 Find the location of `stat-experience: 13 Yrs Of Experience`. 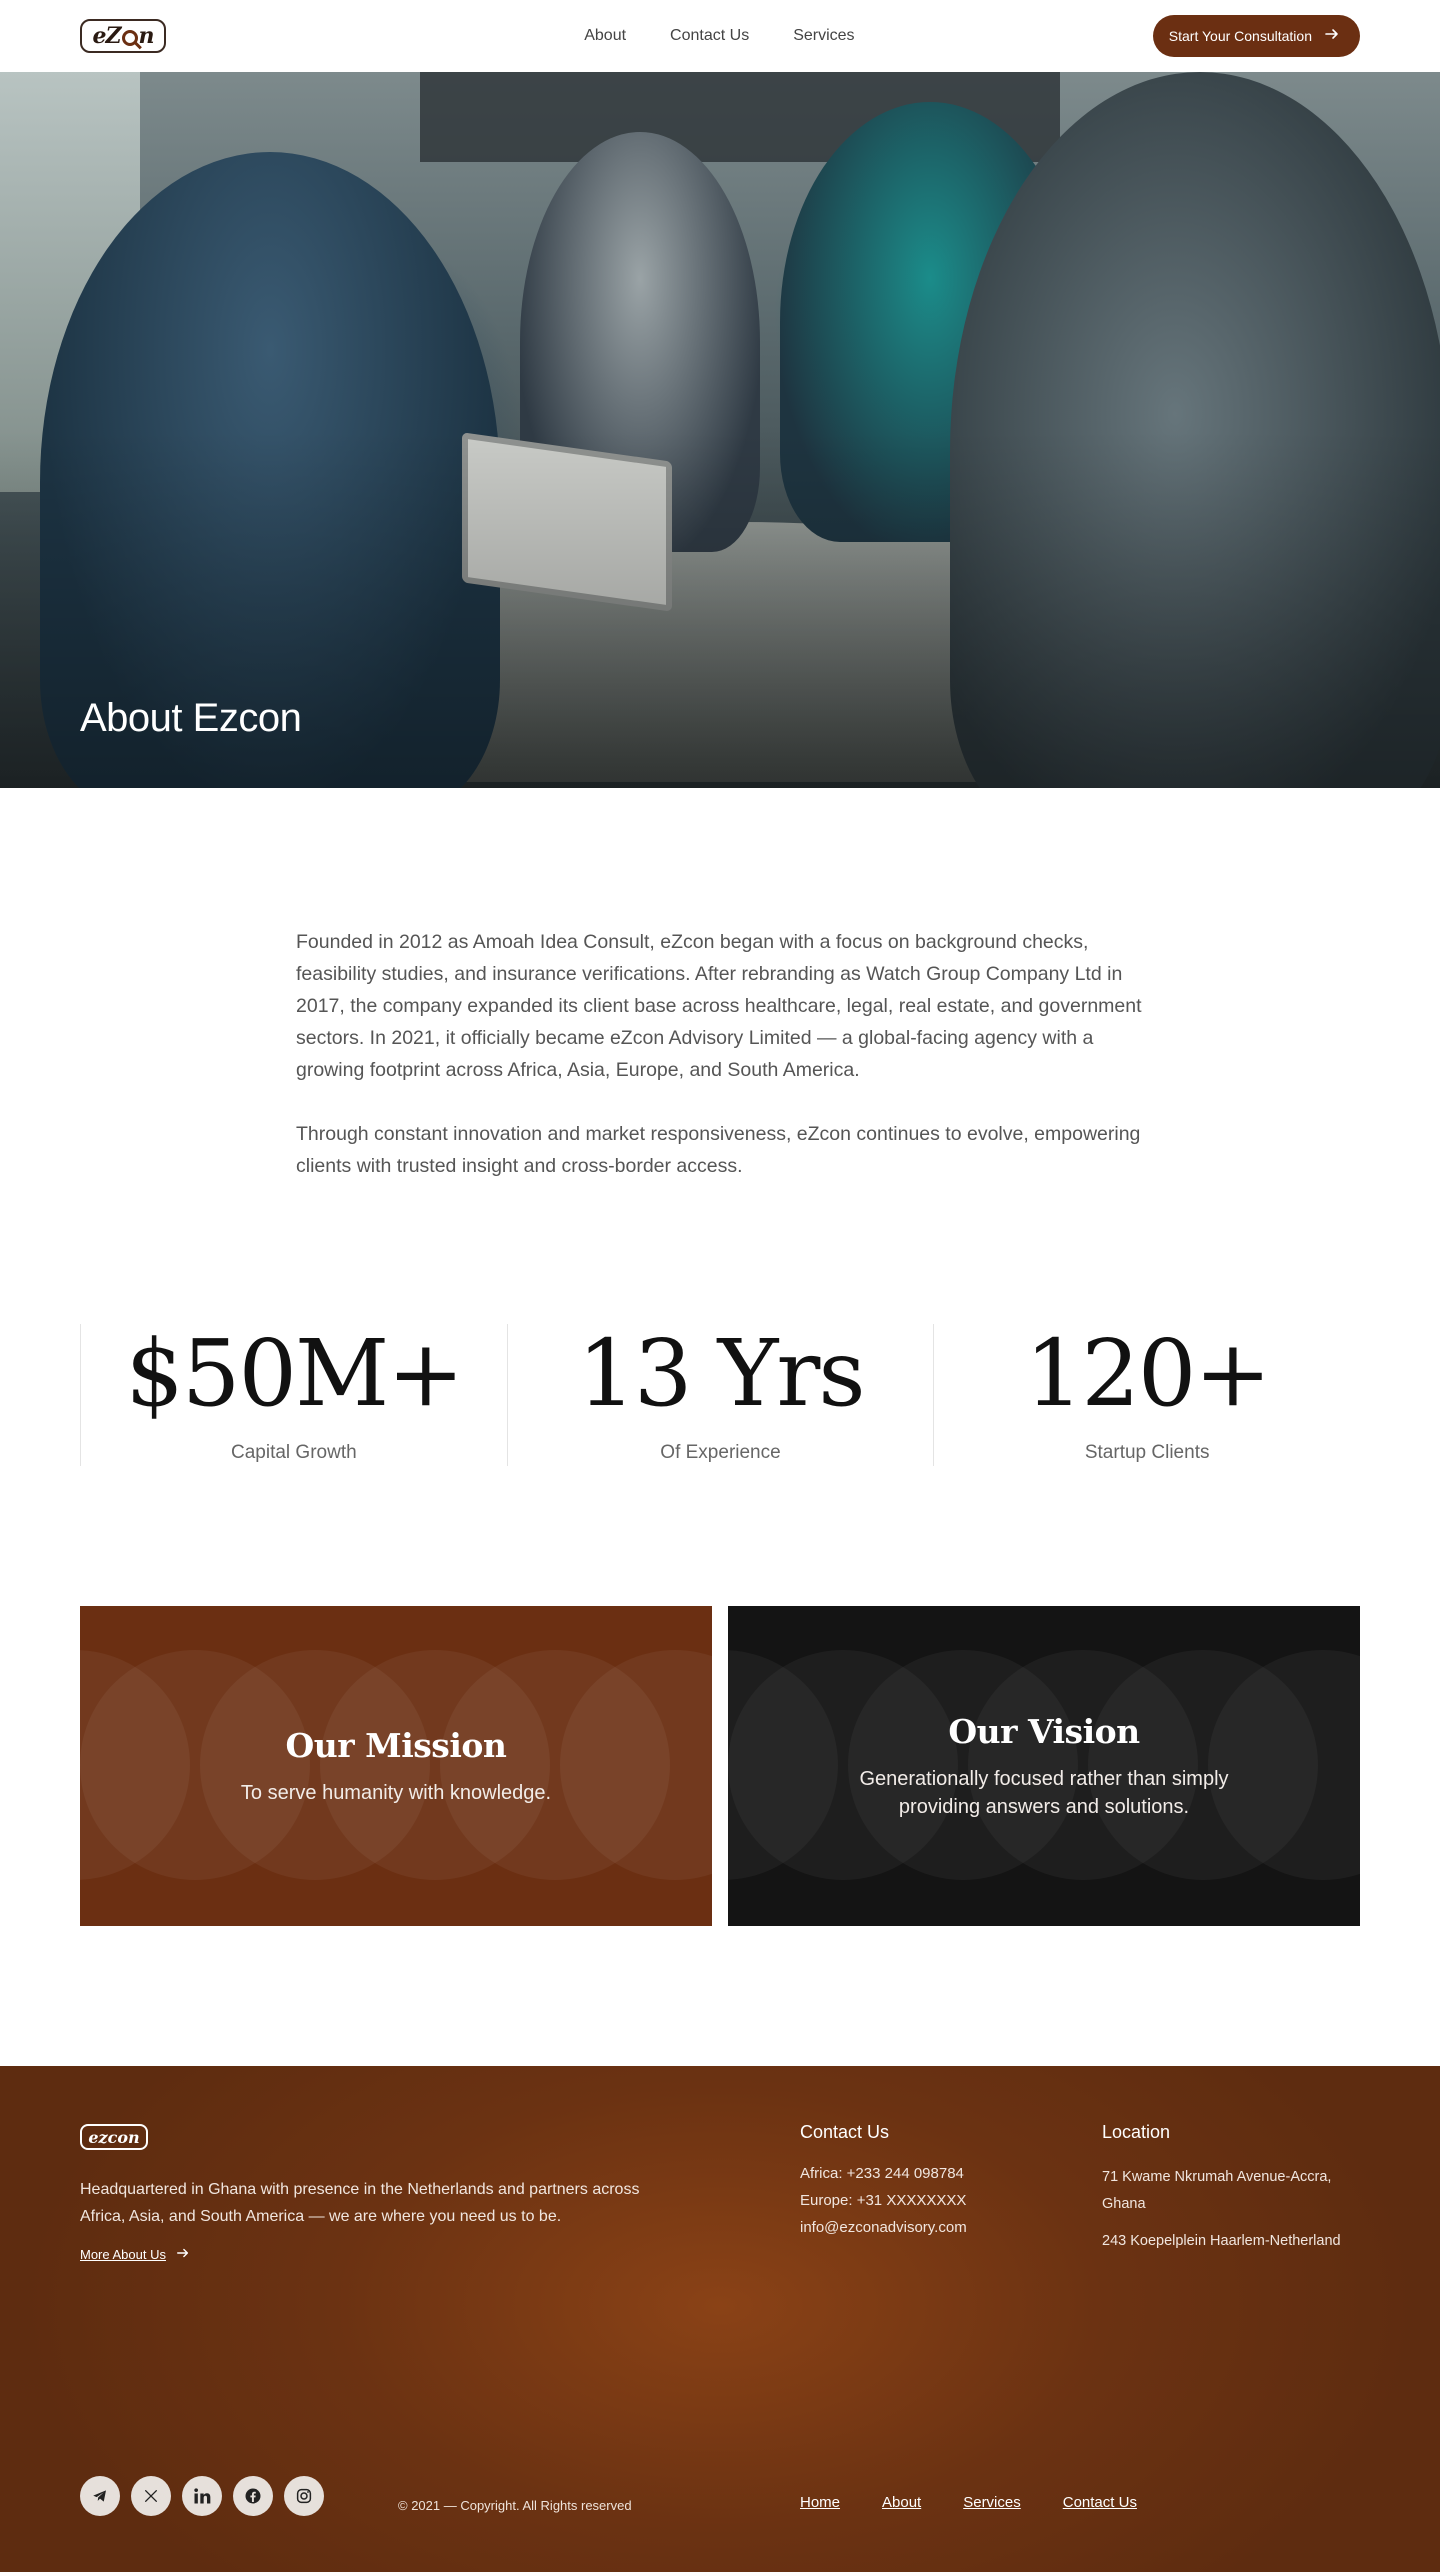

stat-experience: 13 Yrs Of Experience is located at coordinates (720, 1393).